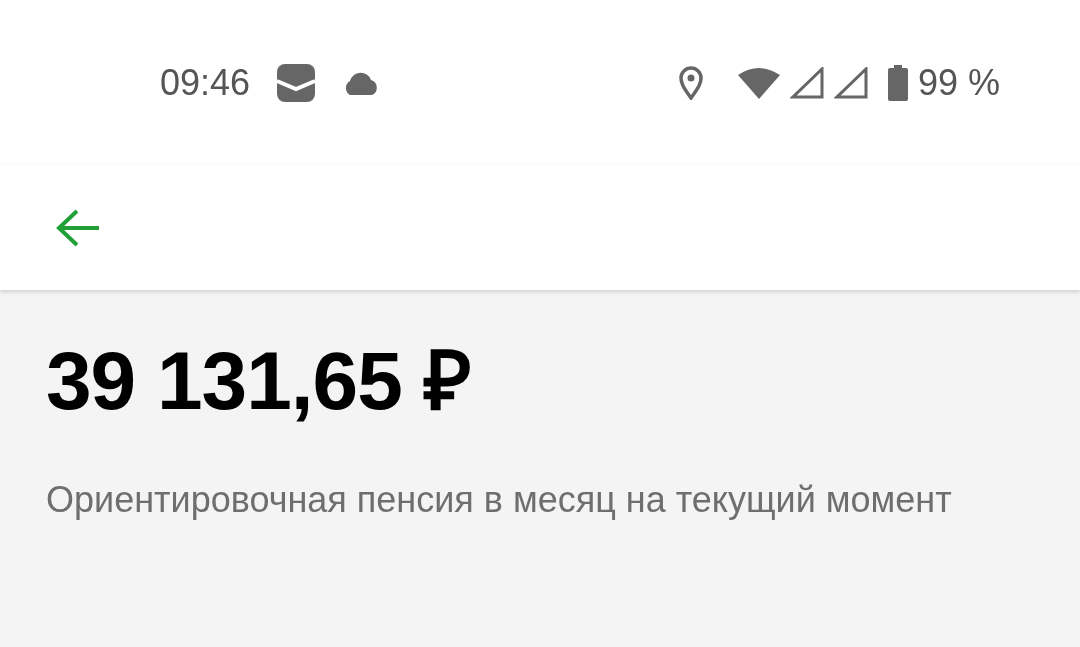 This screenshot has width=1080, height=647. Describe the element at coordinates (897, 82) in the screenshot. I see `battery-icon` at that location.